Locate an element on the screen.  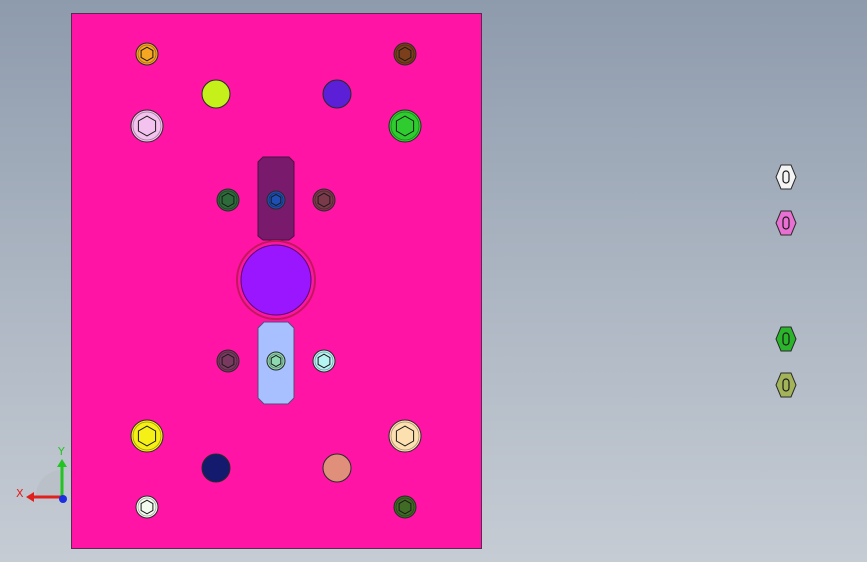
bolt-olive-dark is located at coordinates (405, 507).